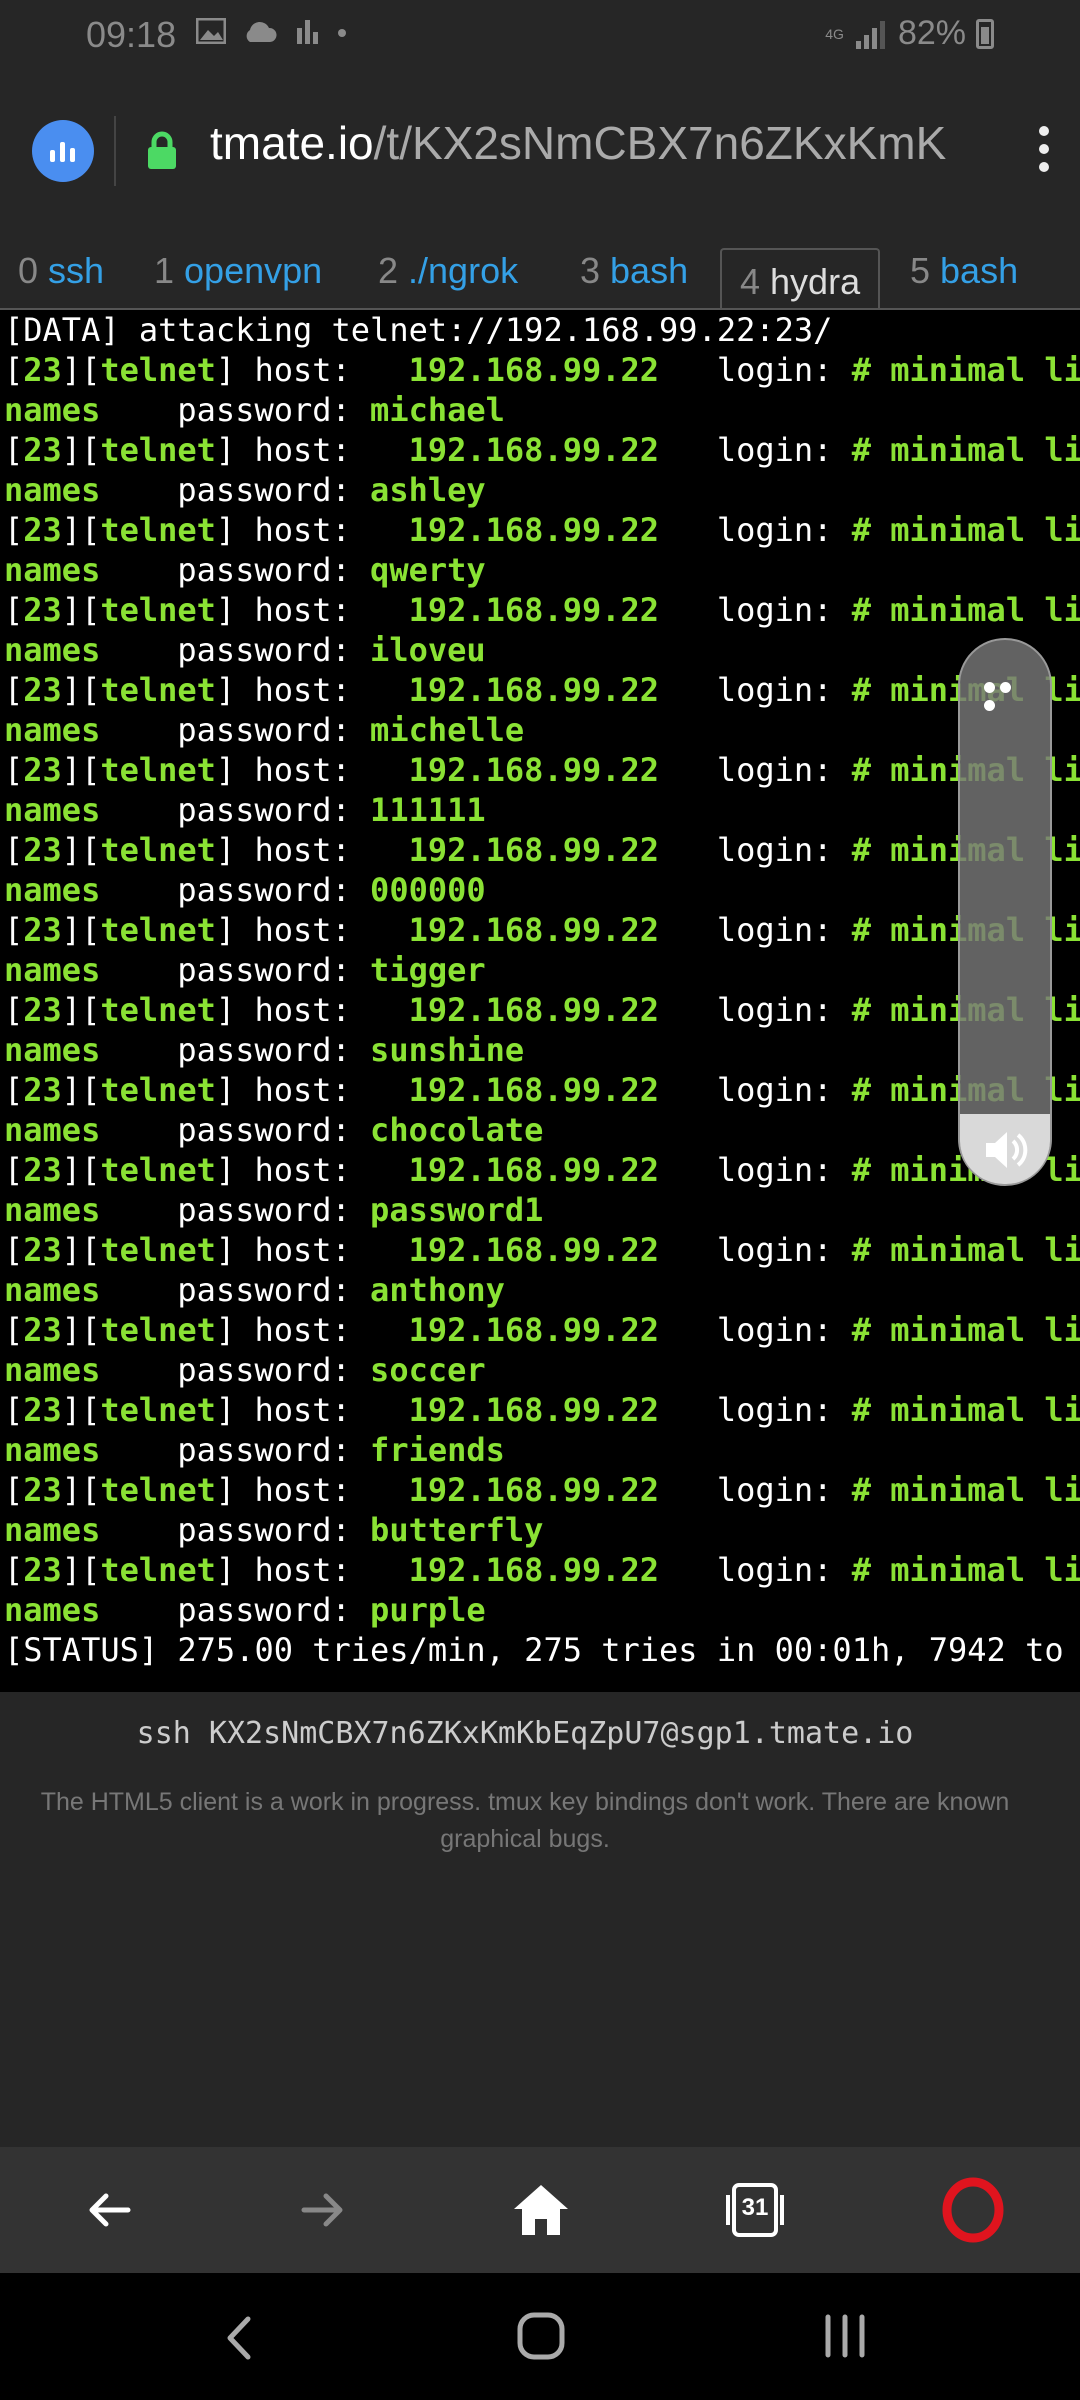 This screenshot has height=2400, width=1080. Describe the element at coordinates (342, 33) in the screenshot. I see `dot-icon` at that location.